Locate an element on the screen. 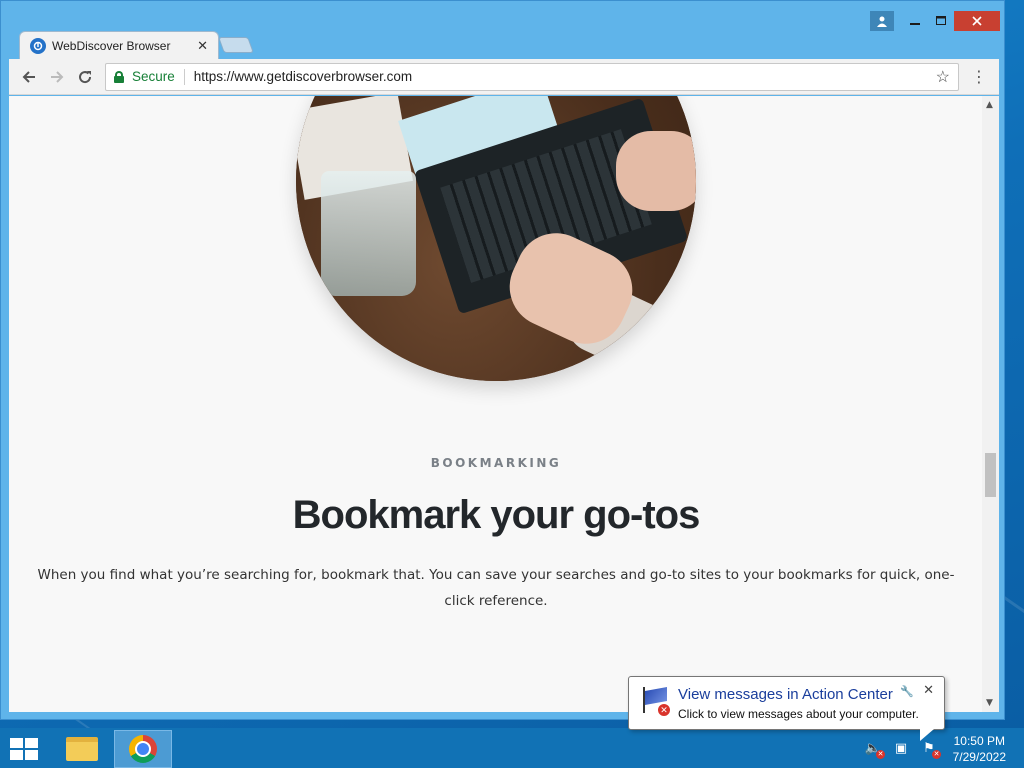 The image size is (1024, 768). back-button is located at coordinates (29, 77).